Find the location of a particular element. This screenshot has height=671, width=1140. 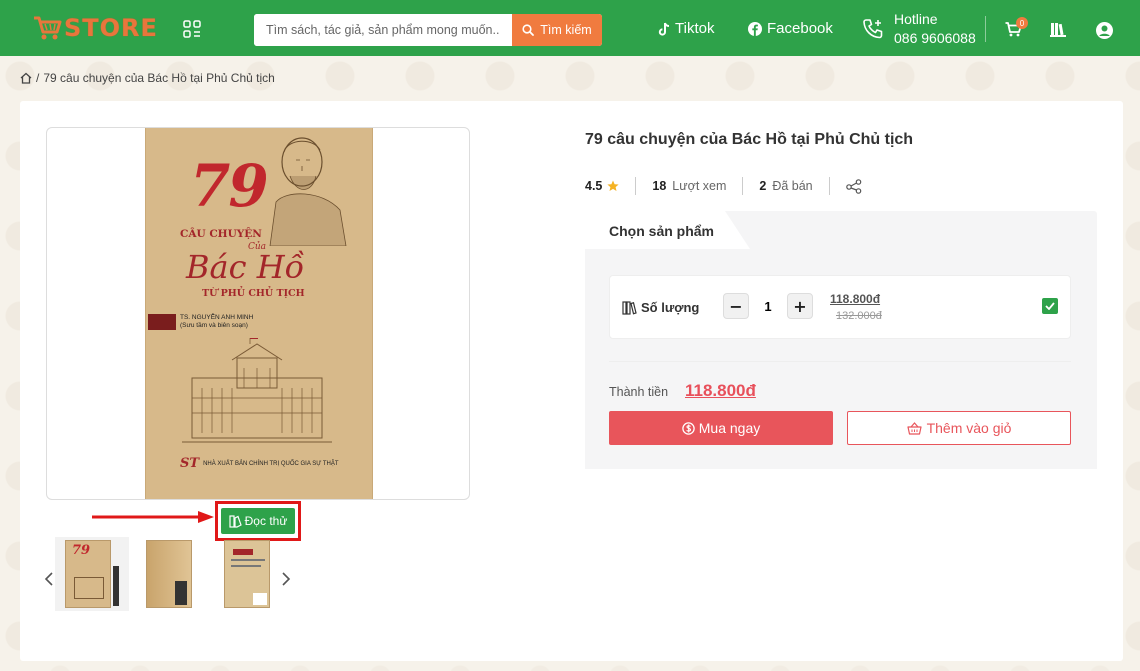

read-try-button: Đọc thử is located at coordinates (258, 521).